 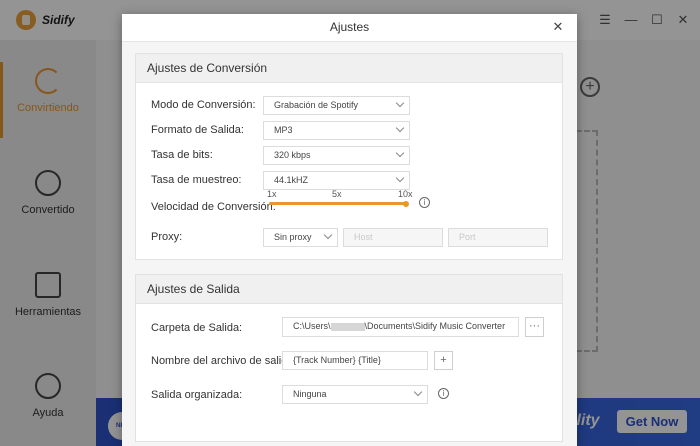 I want to click on organized-select: Ninguna, so click(x=355, y=394).